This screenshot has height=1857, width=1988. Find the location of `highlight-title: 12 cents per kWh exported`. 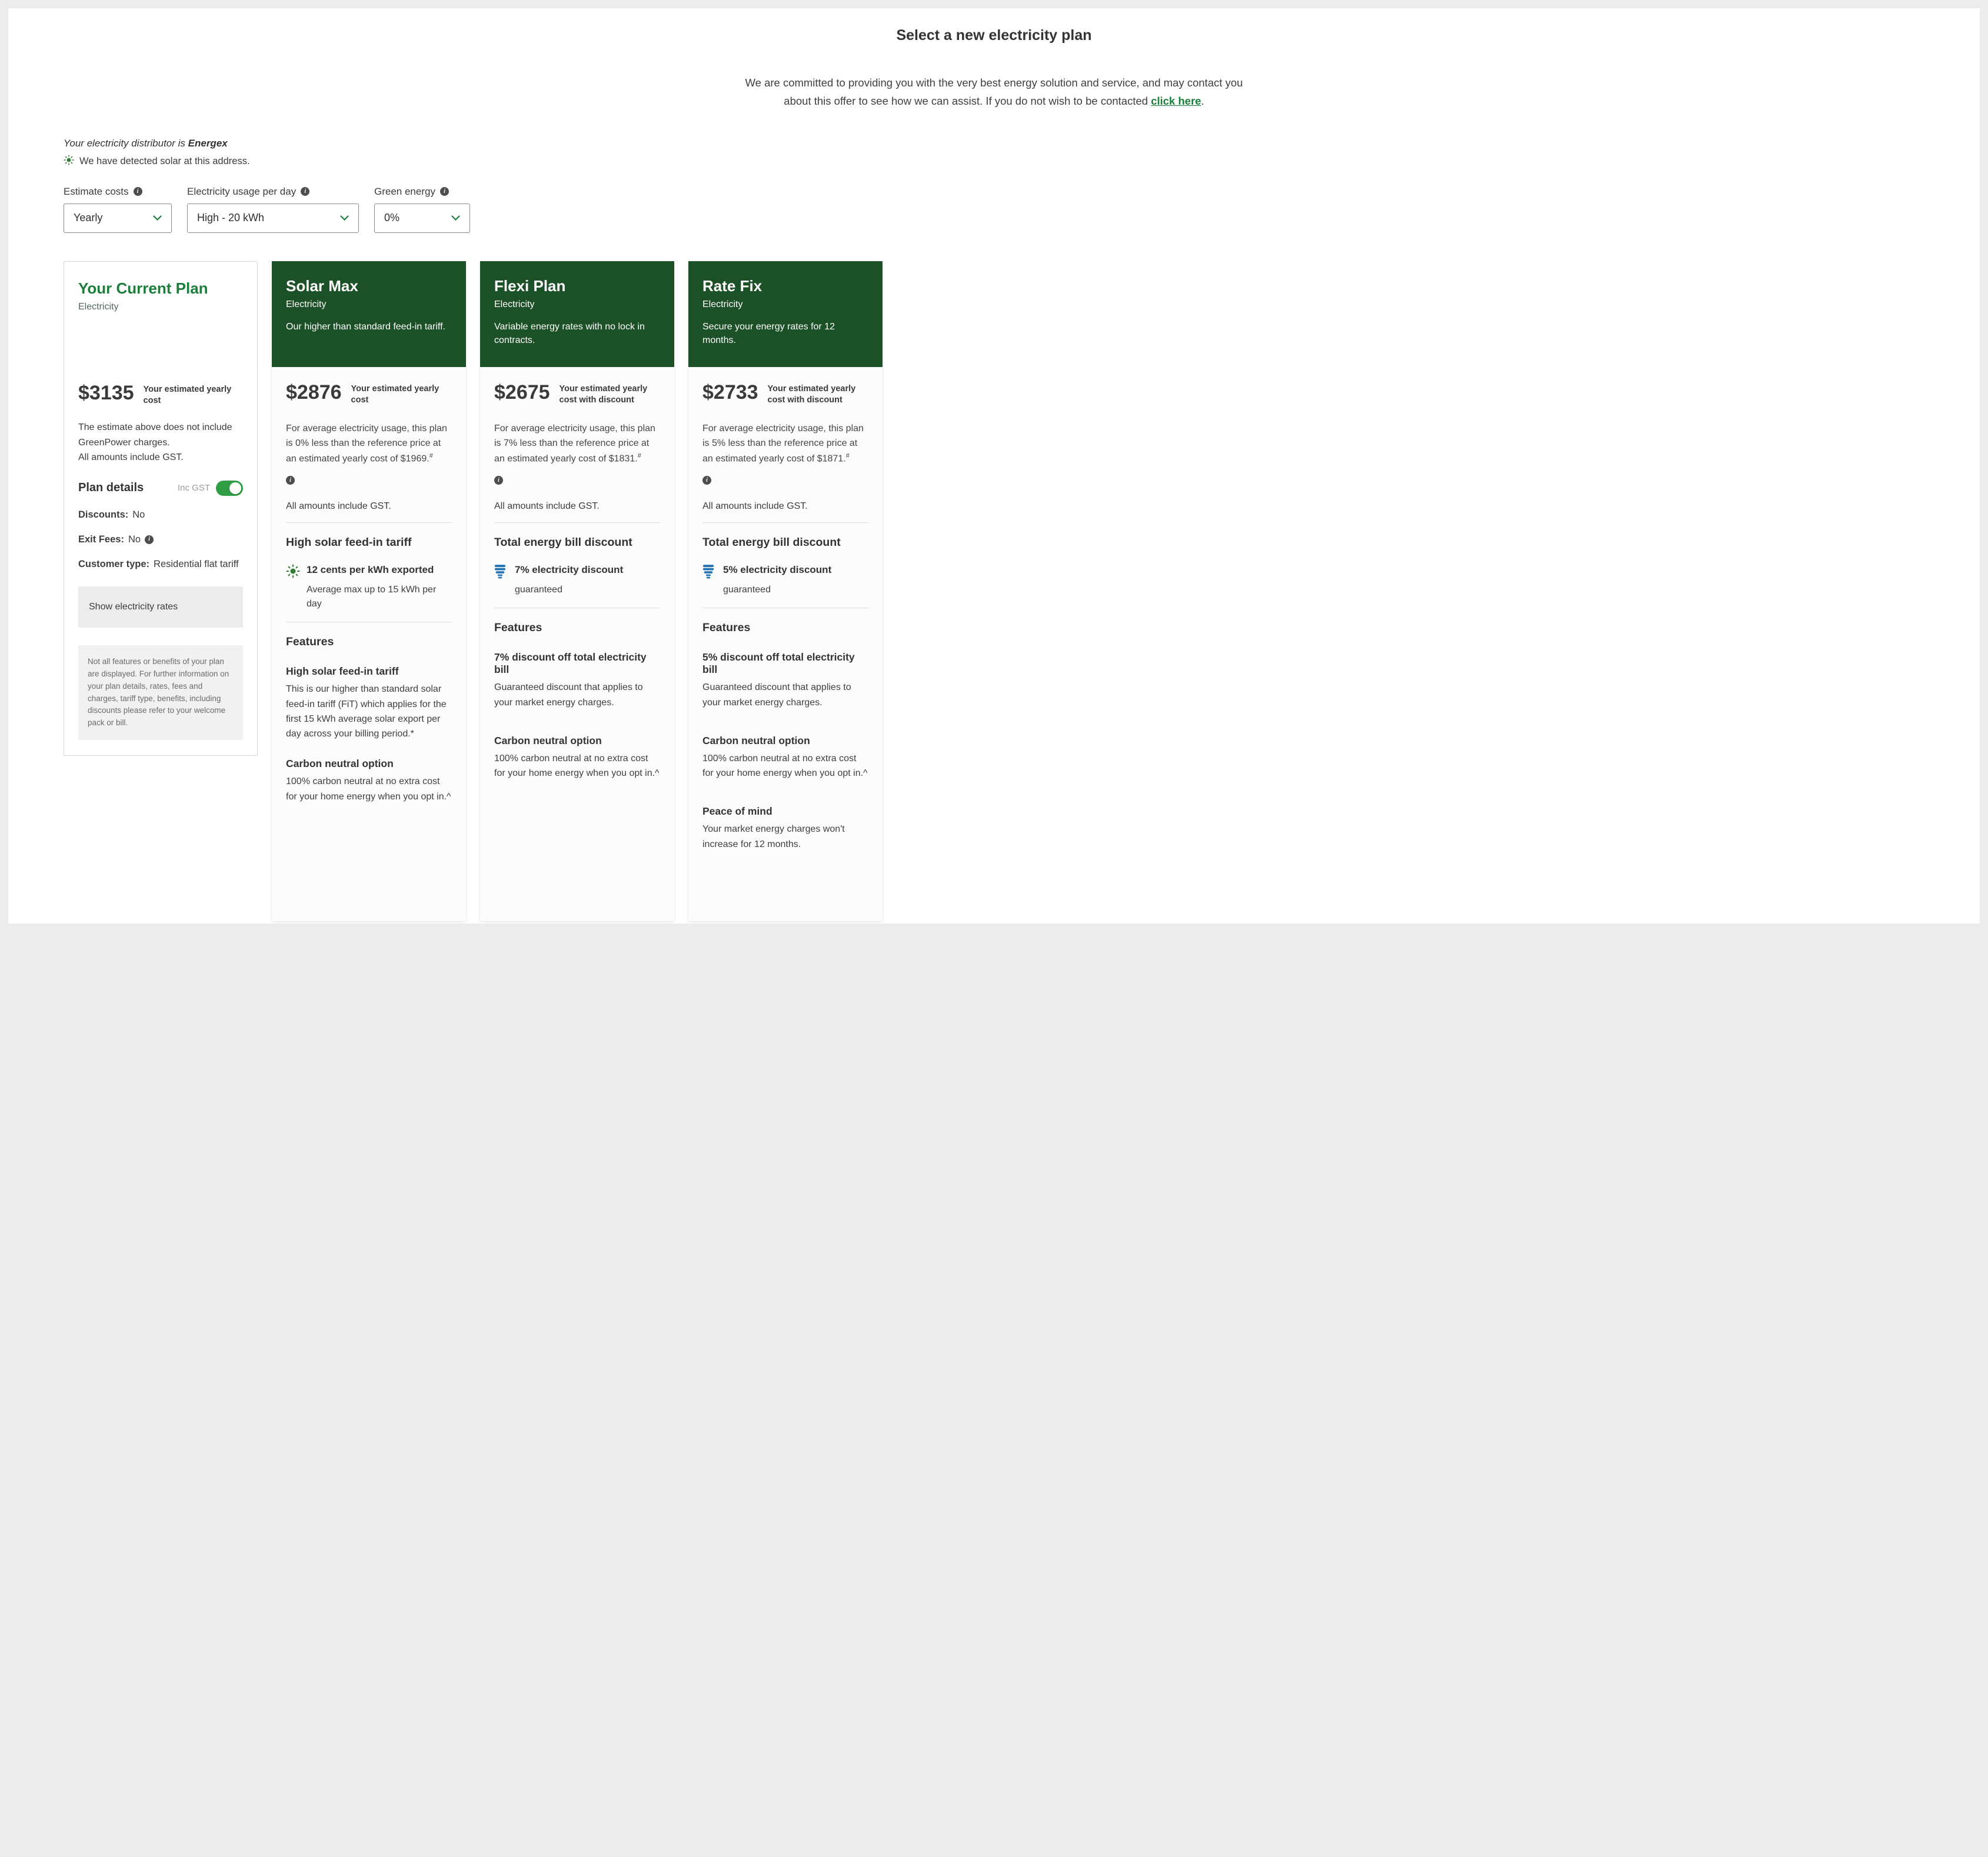

highlight-title: 12 cents per kWh exported is located at coordinates (370, 570).